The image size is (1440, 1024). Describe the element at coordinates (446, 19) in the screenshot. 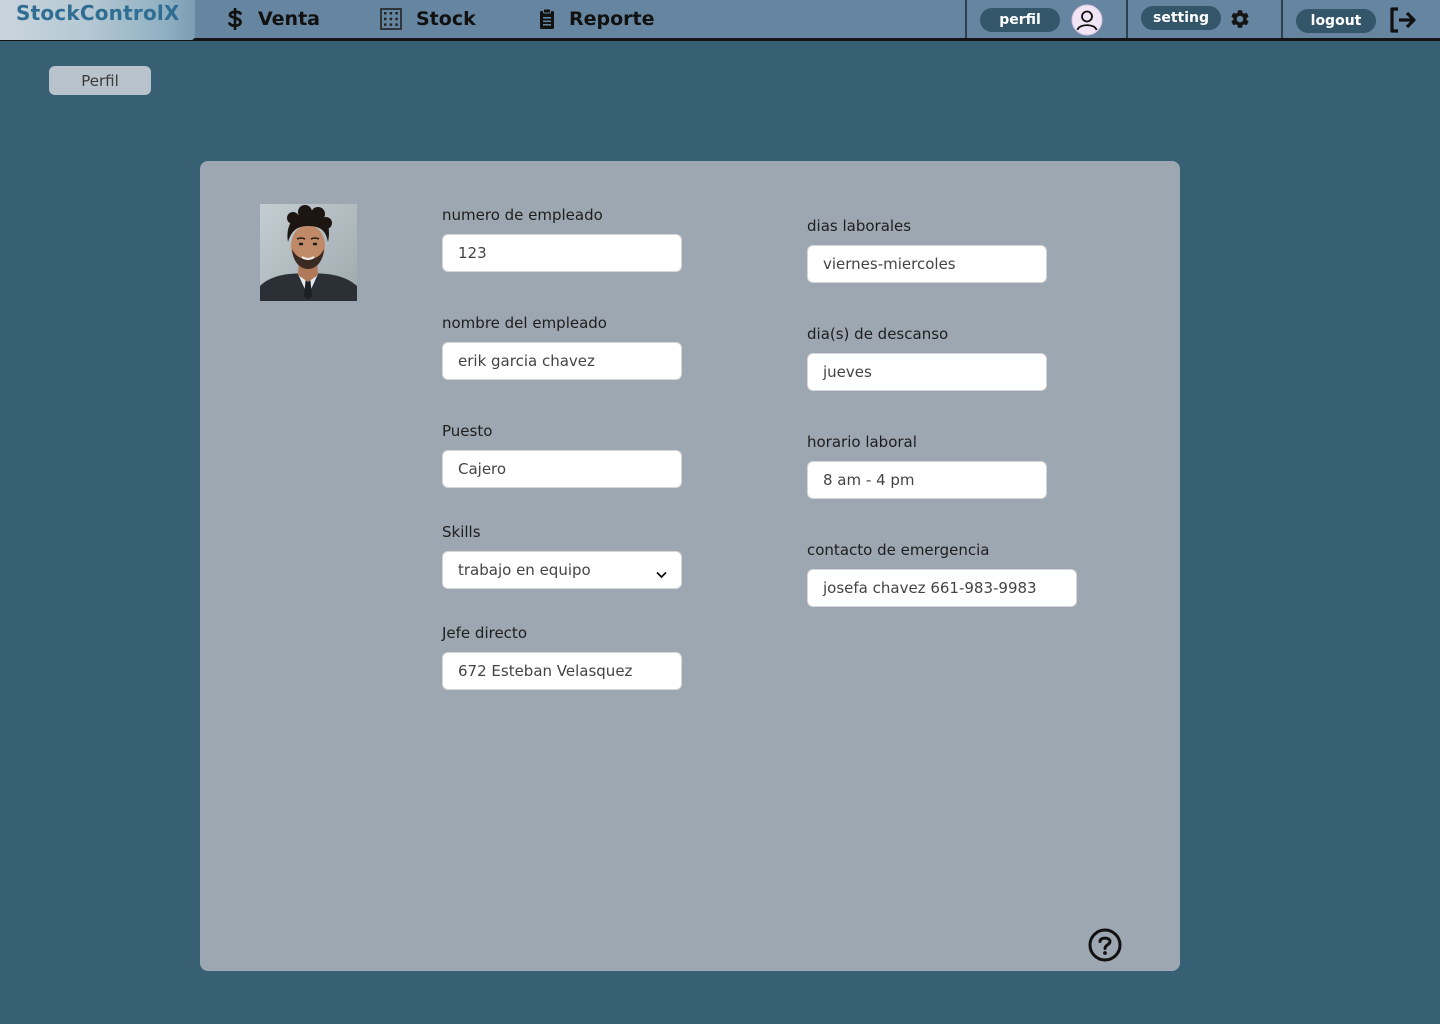

I see `nav-stock-label: Stock` at that location.